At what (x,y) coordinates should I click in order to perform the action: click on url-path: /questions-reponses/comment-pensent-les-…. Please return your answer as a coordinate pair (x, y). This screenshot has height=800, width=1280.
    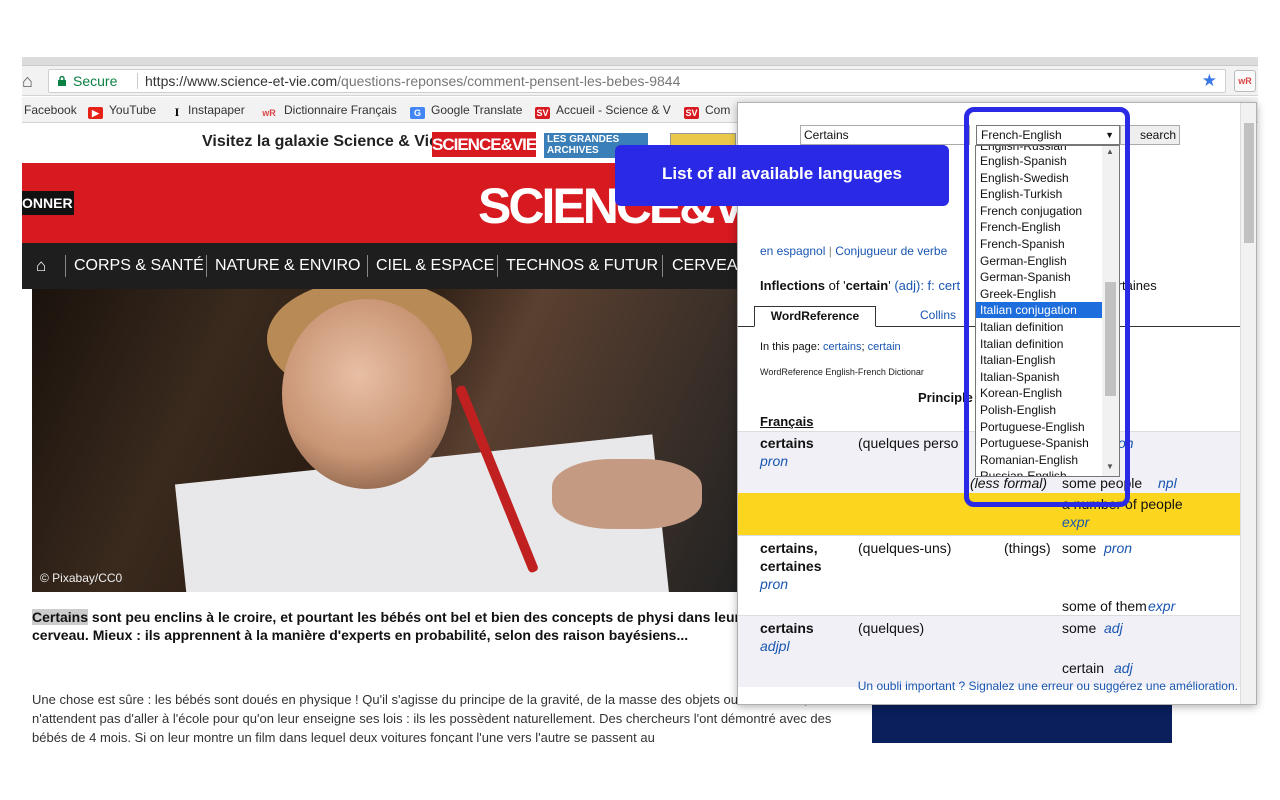
    Looking at the image, I should click on (509, 81).